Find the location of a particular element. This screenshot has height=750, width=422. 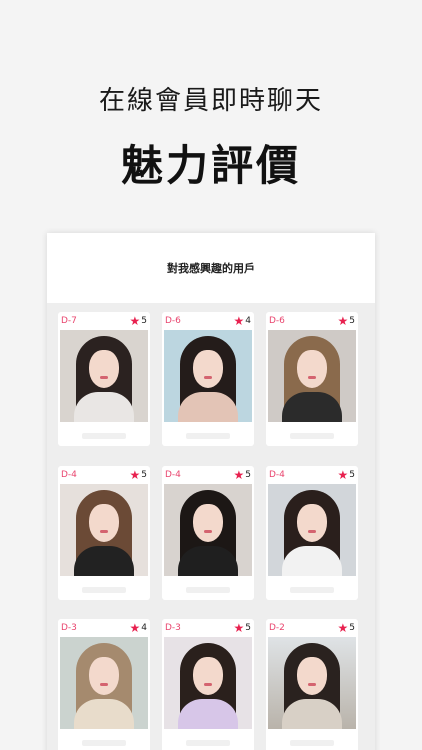

user-card: D-6 ★ 4 is located at coordinates (208, 379).